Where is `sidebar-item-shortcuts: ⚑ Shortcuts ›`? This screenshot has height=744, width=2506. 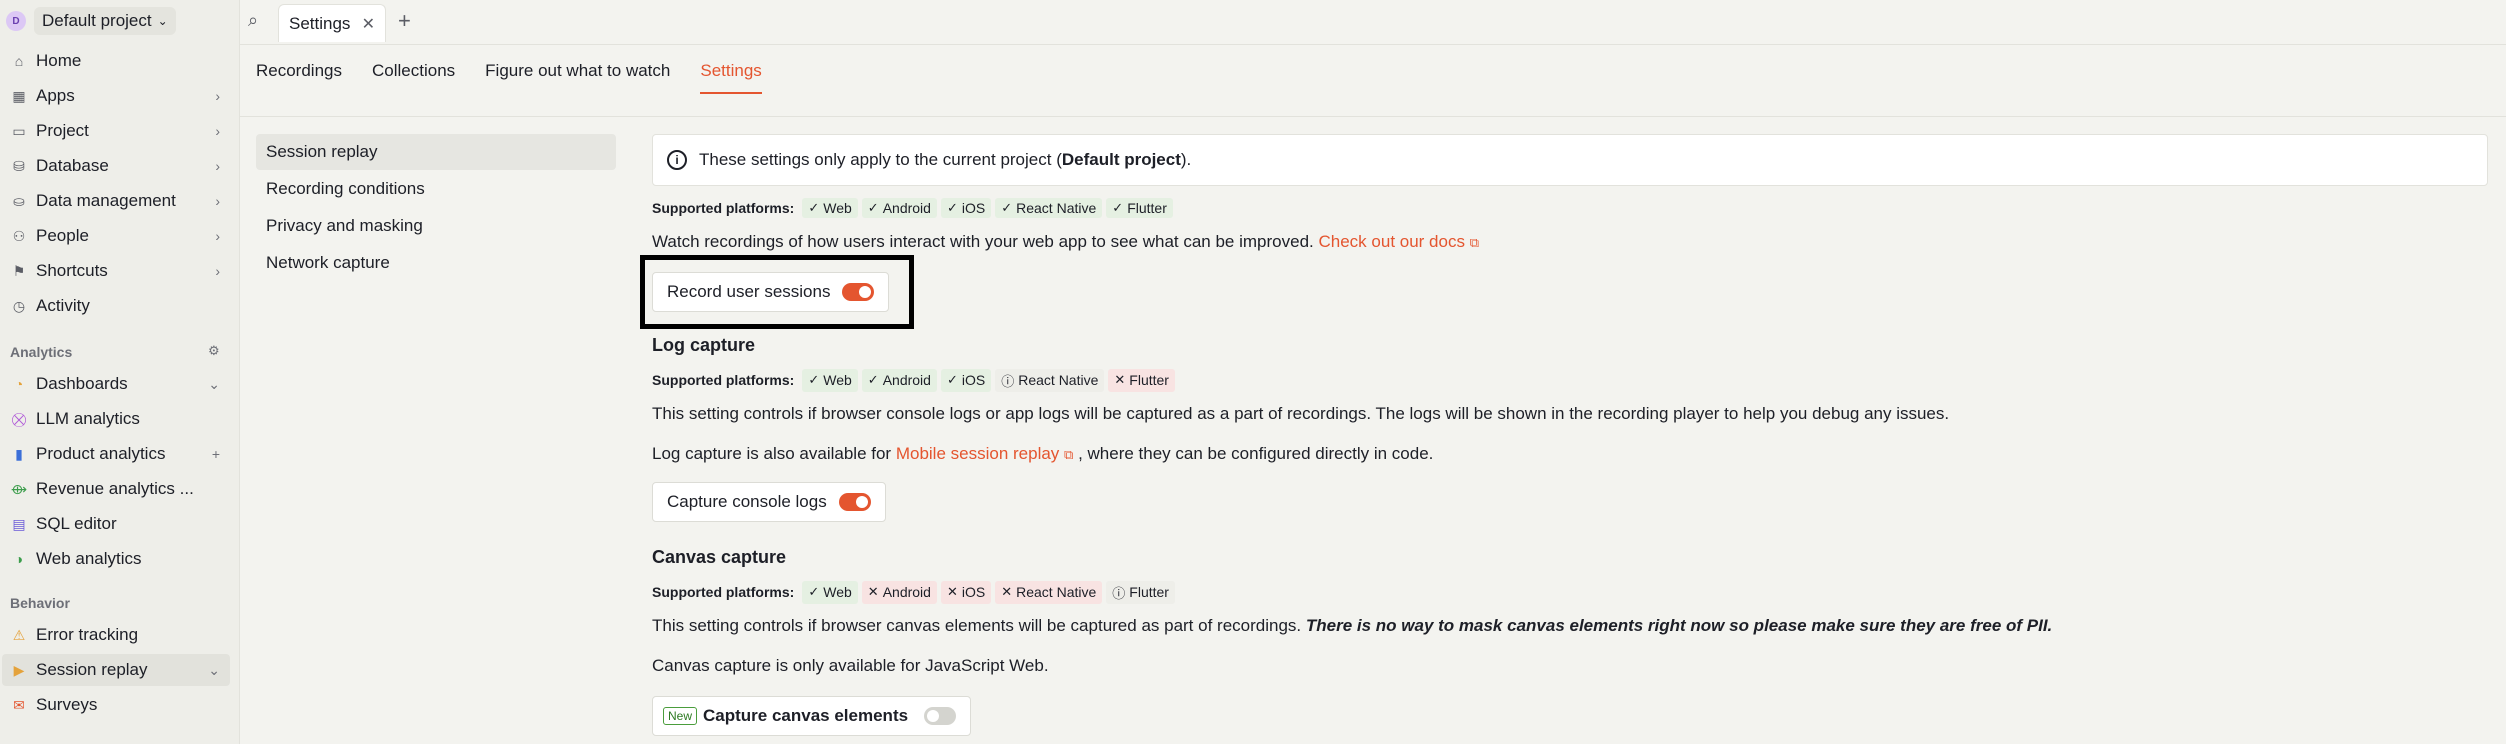 sidebar-item-shortcuts: ⚑ Shortcuts › is located at coordinates (116, 271).